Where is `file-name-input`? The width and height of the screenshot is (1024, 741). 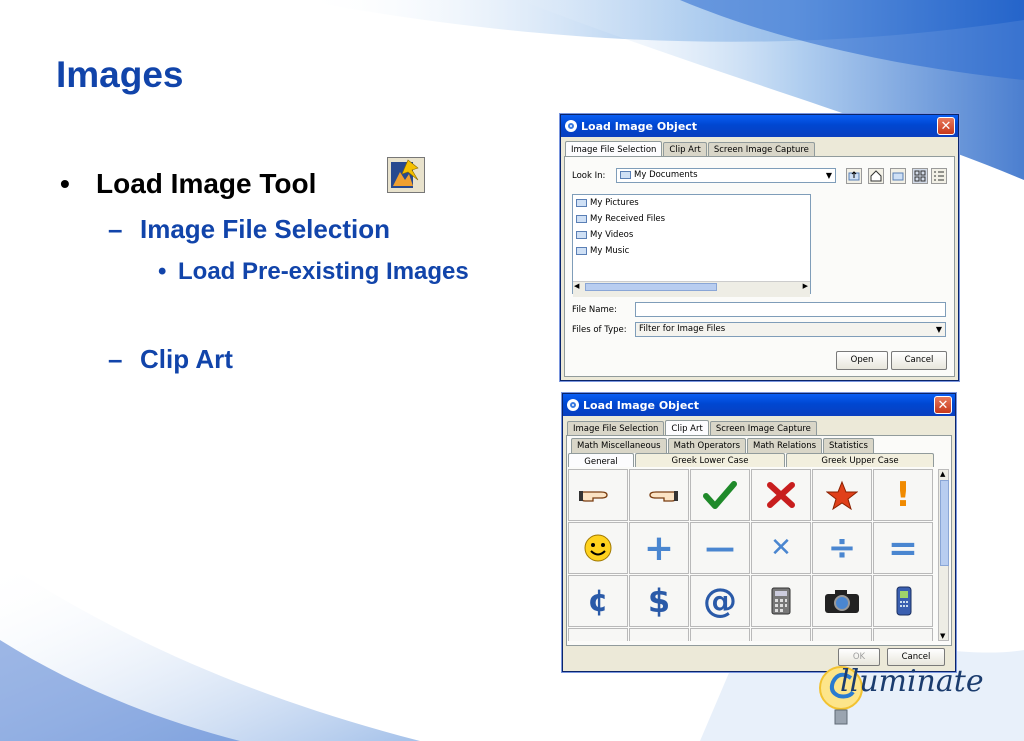
file-name-input is located at coordinates (790, 309).